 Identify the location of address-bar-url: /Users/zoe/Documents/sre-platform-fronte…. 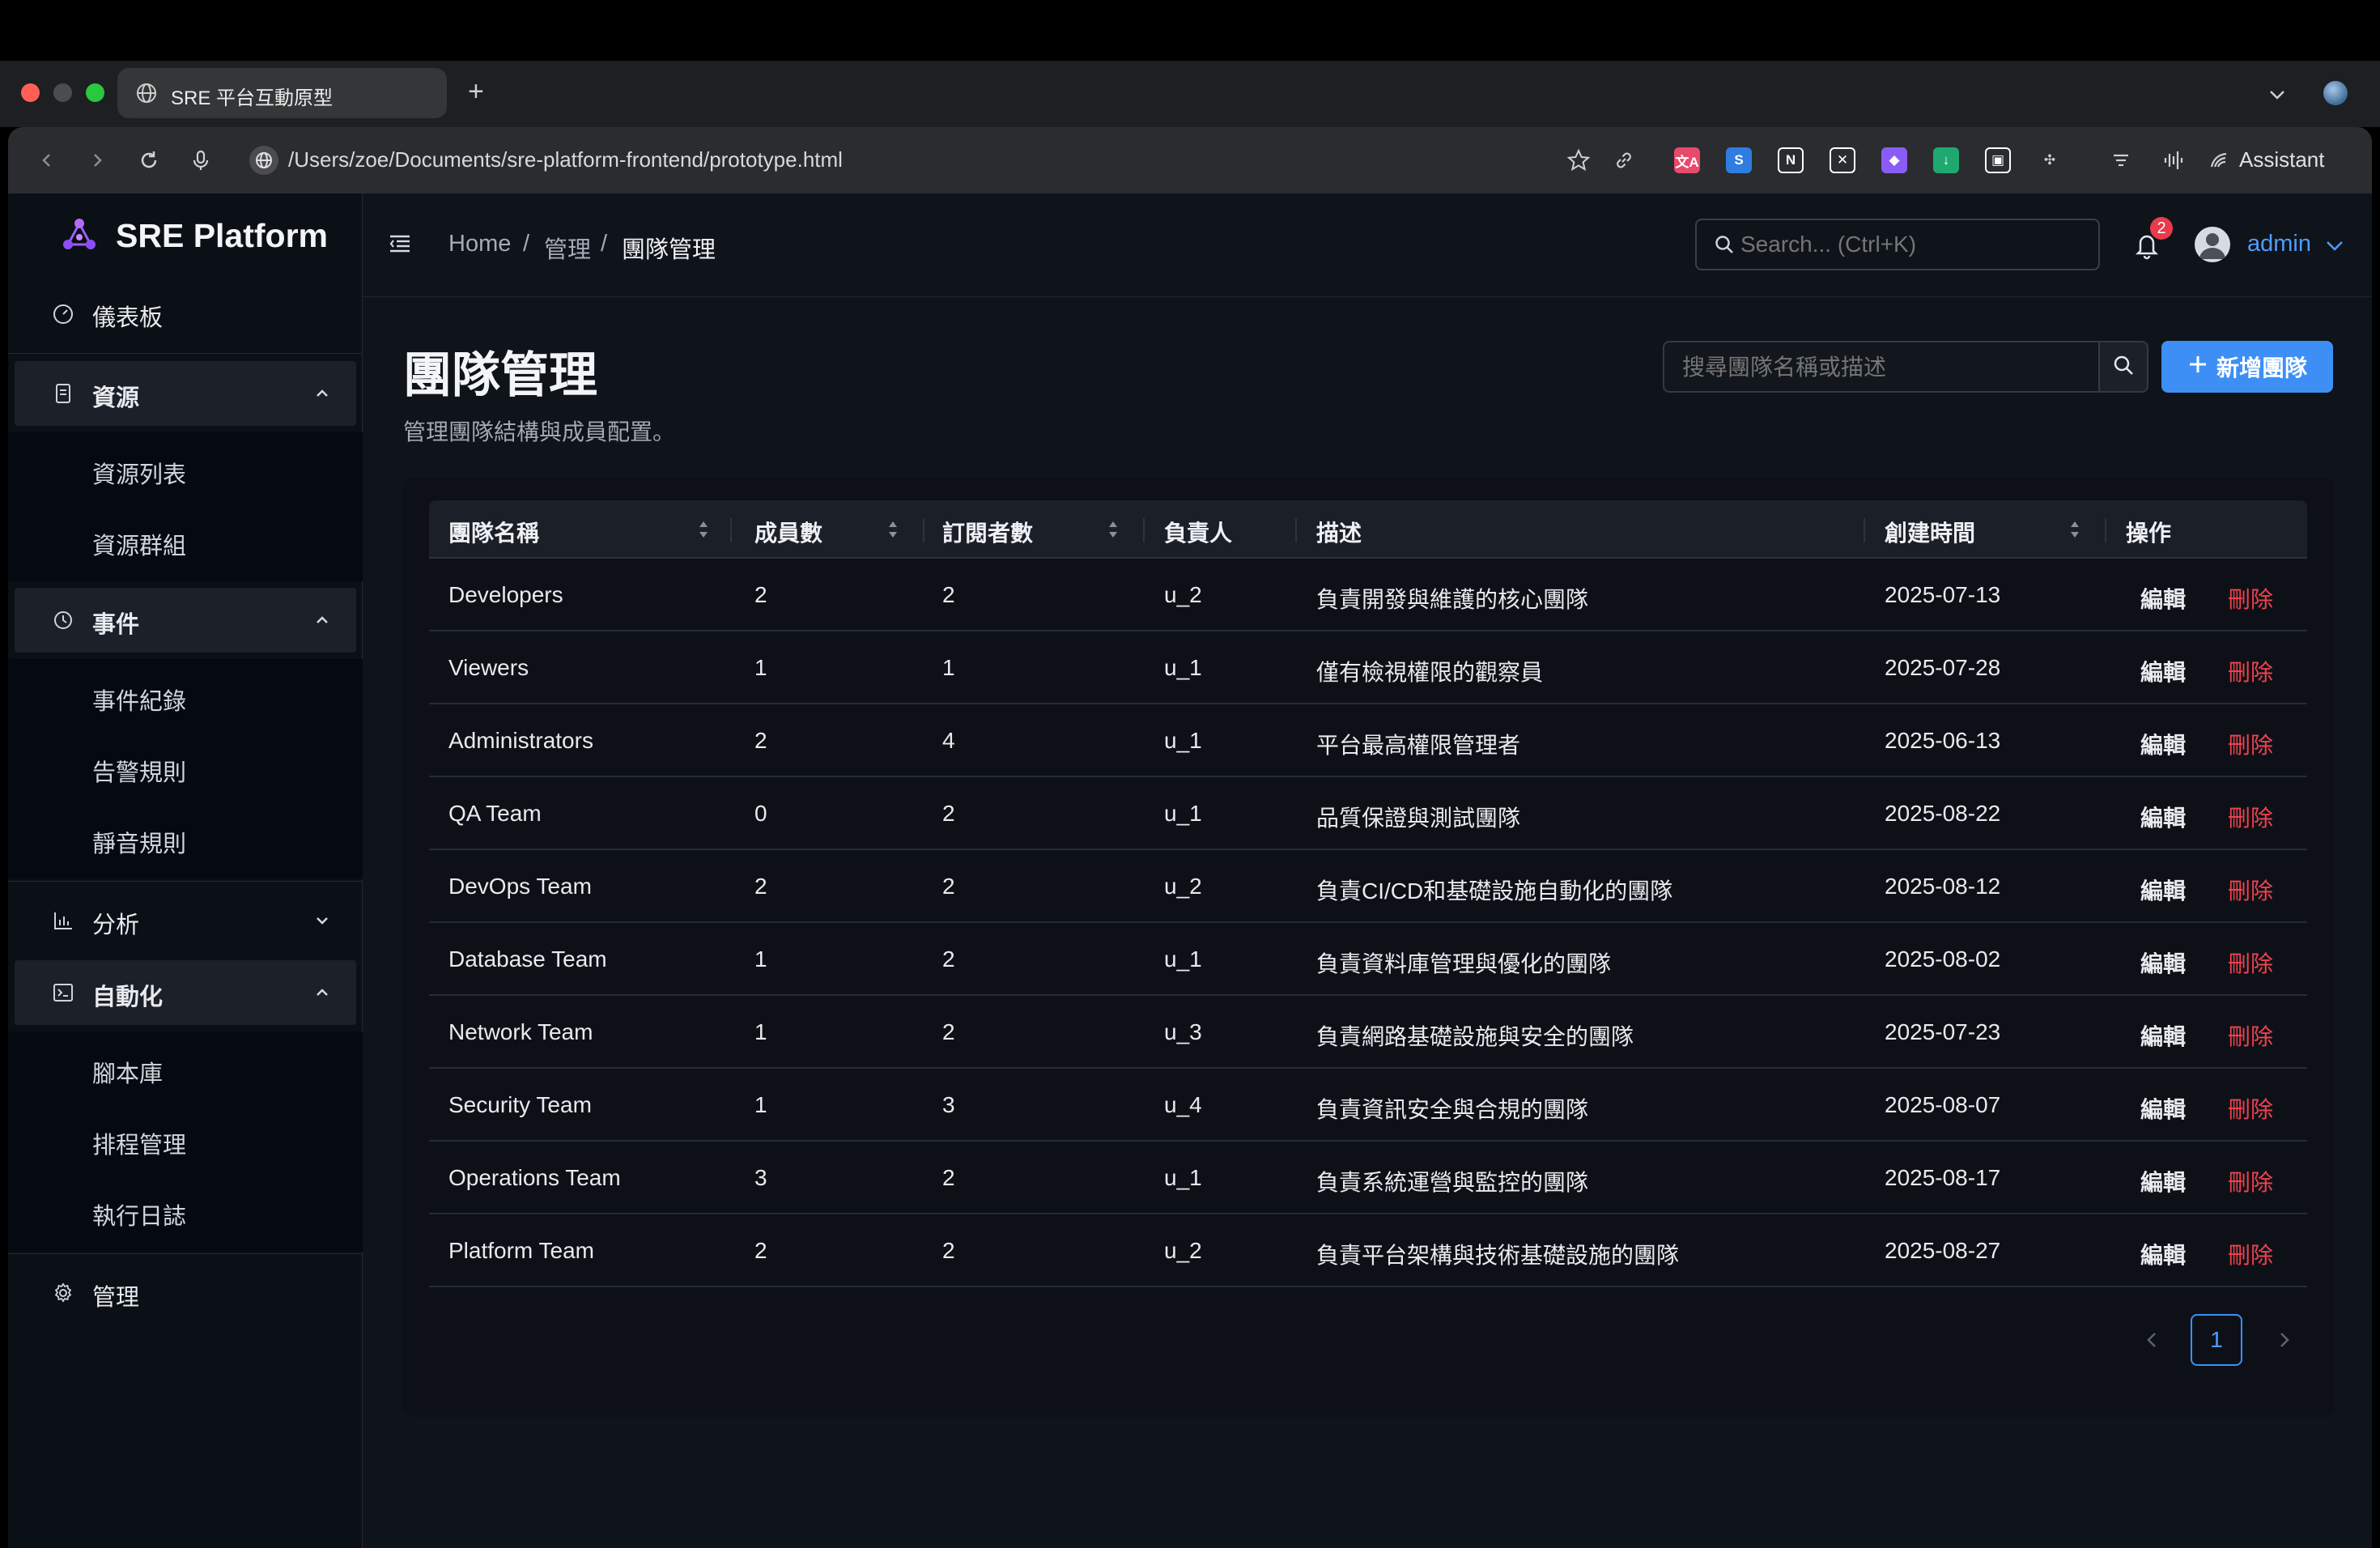
(565, 159).